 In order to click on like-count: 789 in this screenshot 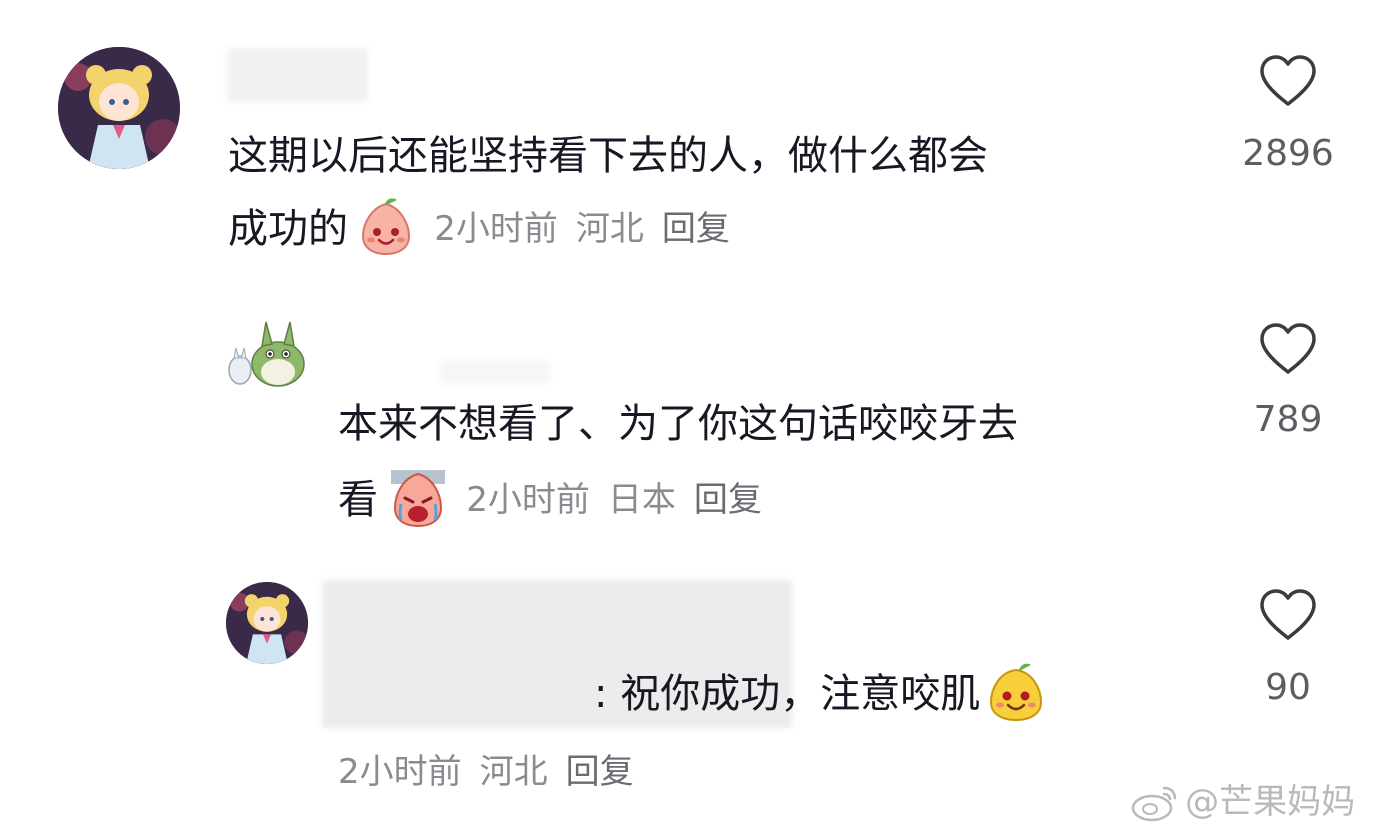, I will do `click(1288, 419)`.